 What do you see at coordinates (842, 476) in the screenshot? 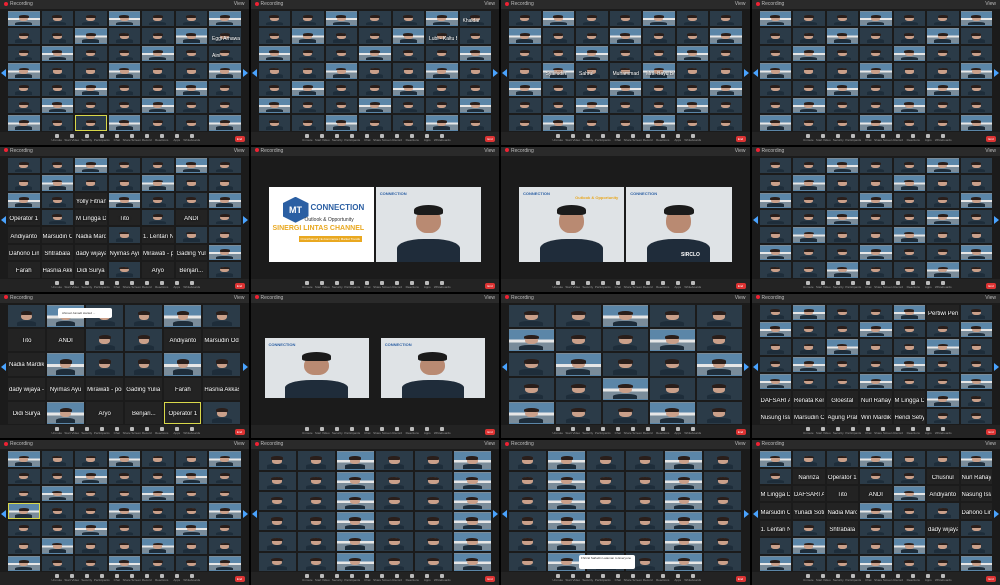
I see `participant-tile: Operator 1` at bounding box center [842, 476].